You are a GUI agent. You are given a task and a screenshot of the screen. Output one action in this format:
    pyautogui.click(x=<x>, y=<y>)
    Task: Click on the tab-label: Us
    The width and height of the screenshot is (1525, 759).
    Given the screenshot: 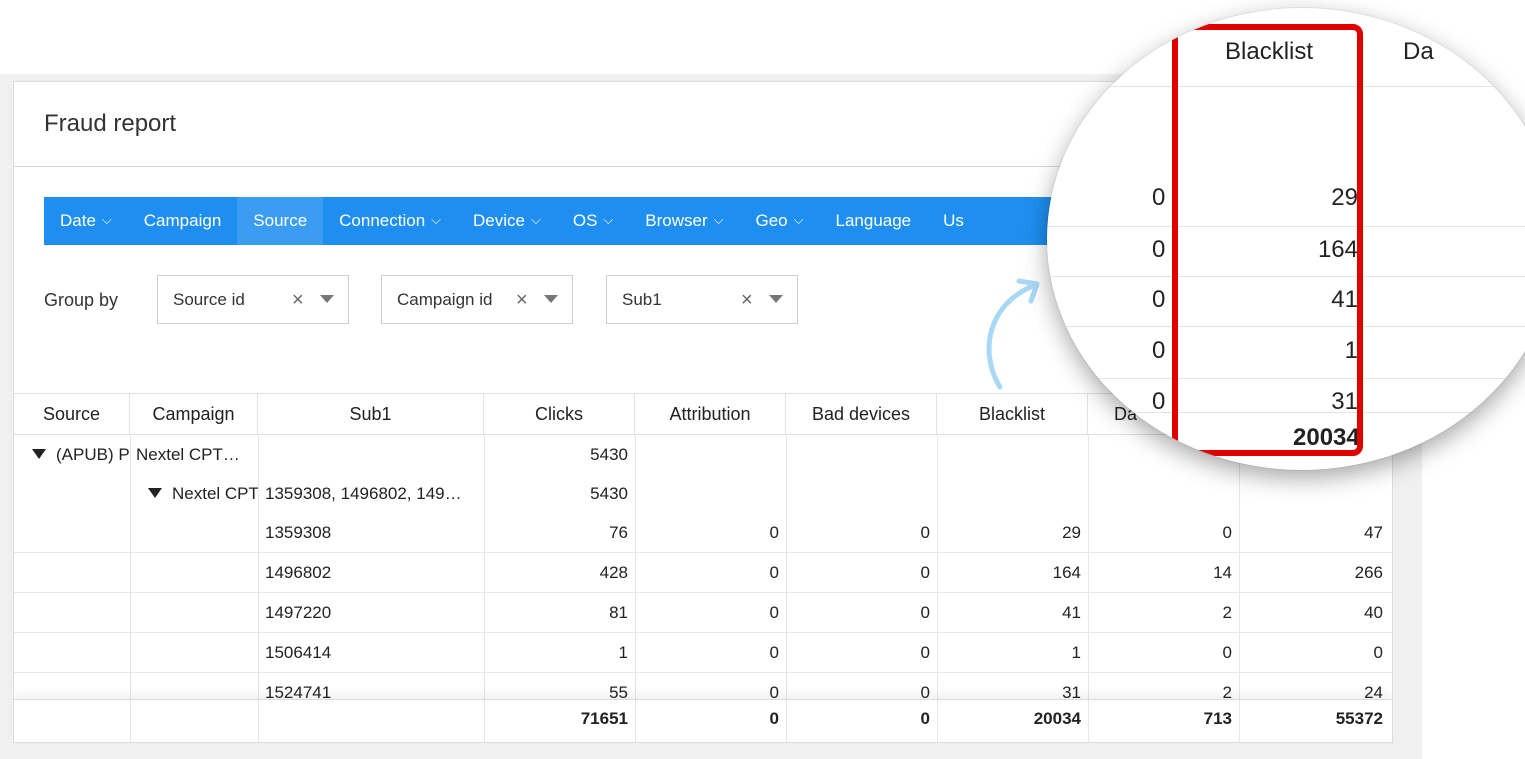 What is the action you would take?
    pyautogui.click(x=953, y=220)
    